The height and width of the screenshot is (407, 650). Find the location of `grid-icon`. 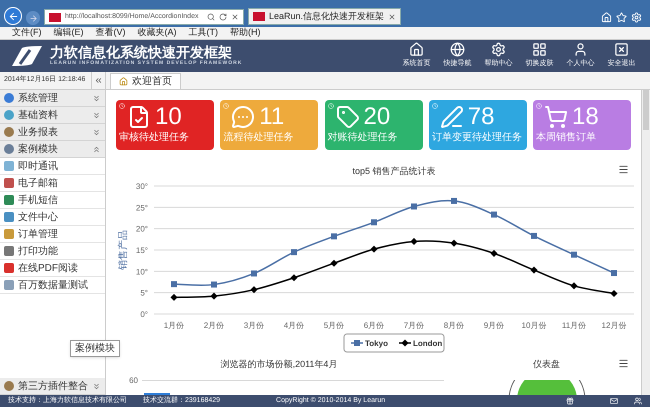

grid-icon is located at coordinates (539, 50).